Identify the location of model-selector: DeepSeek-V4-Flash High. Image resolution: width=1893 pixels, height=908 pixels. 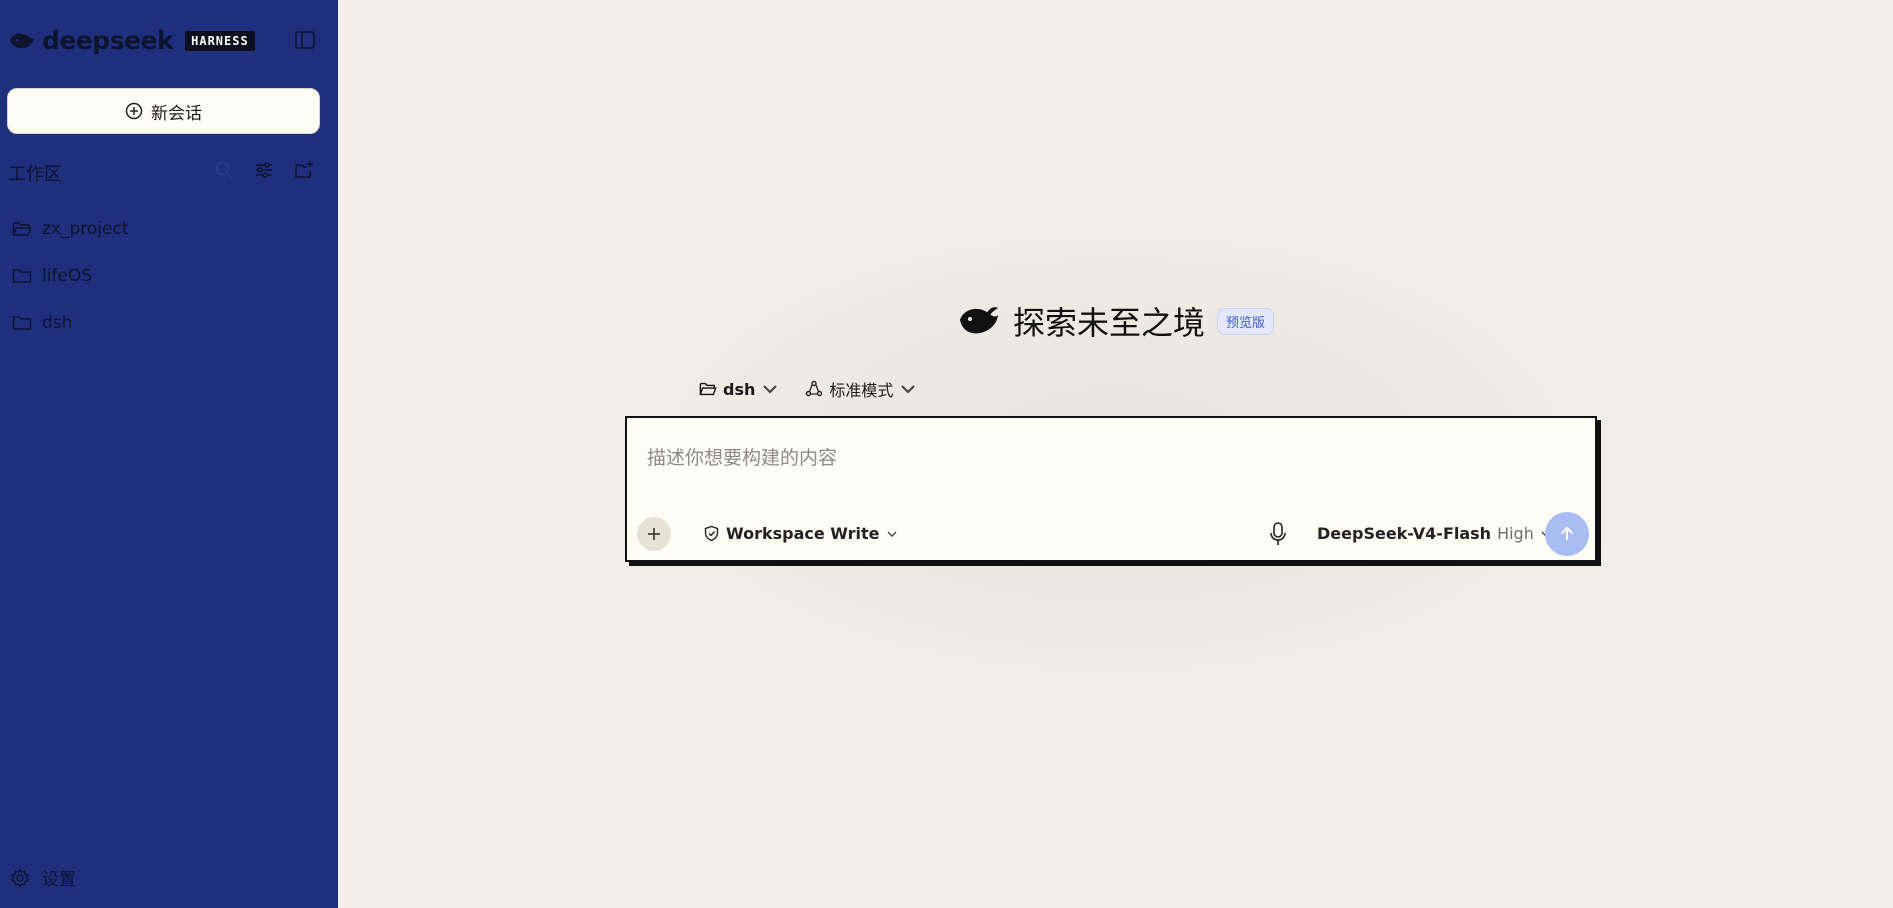
(1434, 533).